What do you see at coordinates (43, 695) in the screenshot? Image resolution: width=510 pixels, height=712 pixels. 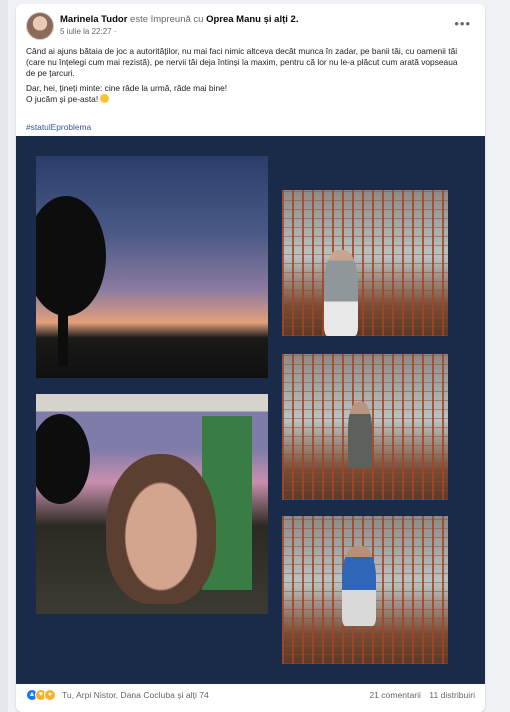 I see `reaction-icons: ▲ ♥ ●` at bounding box center [43, 695].